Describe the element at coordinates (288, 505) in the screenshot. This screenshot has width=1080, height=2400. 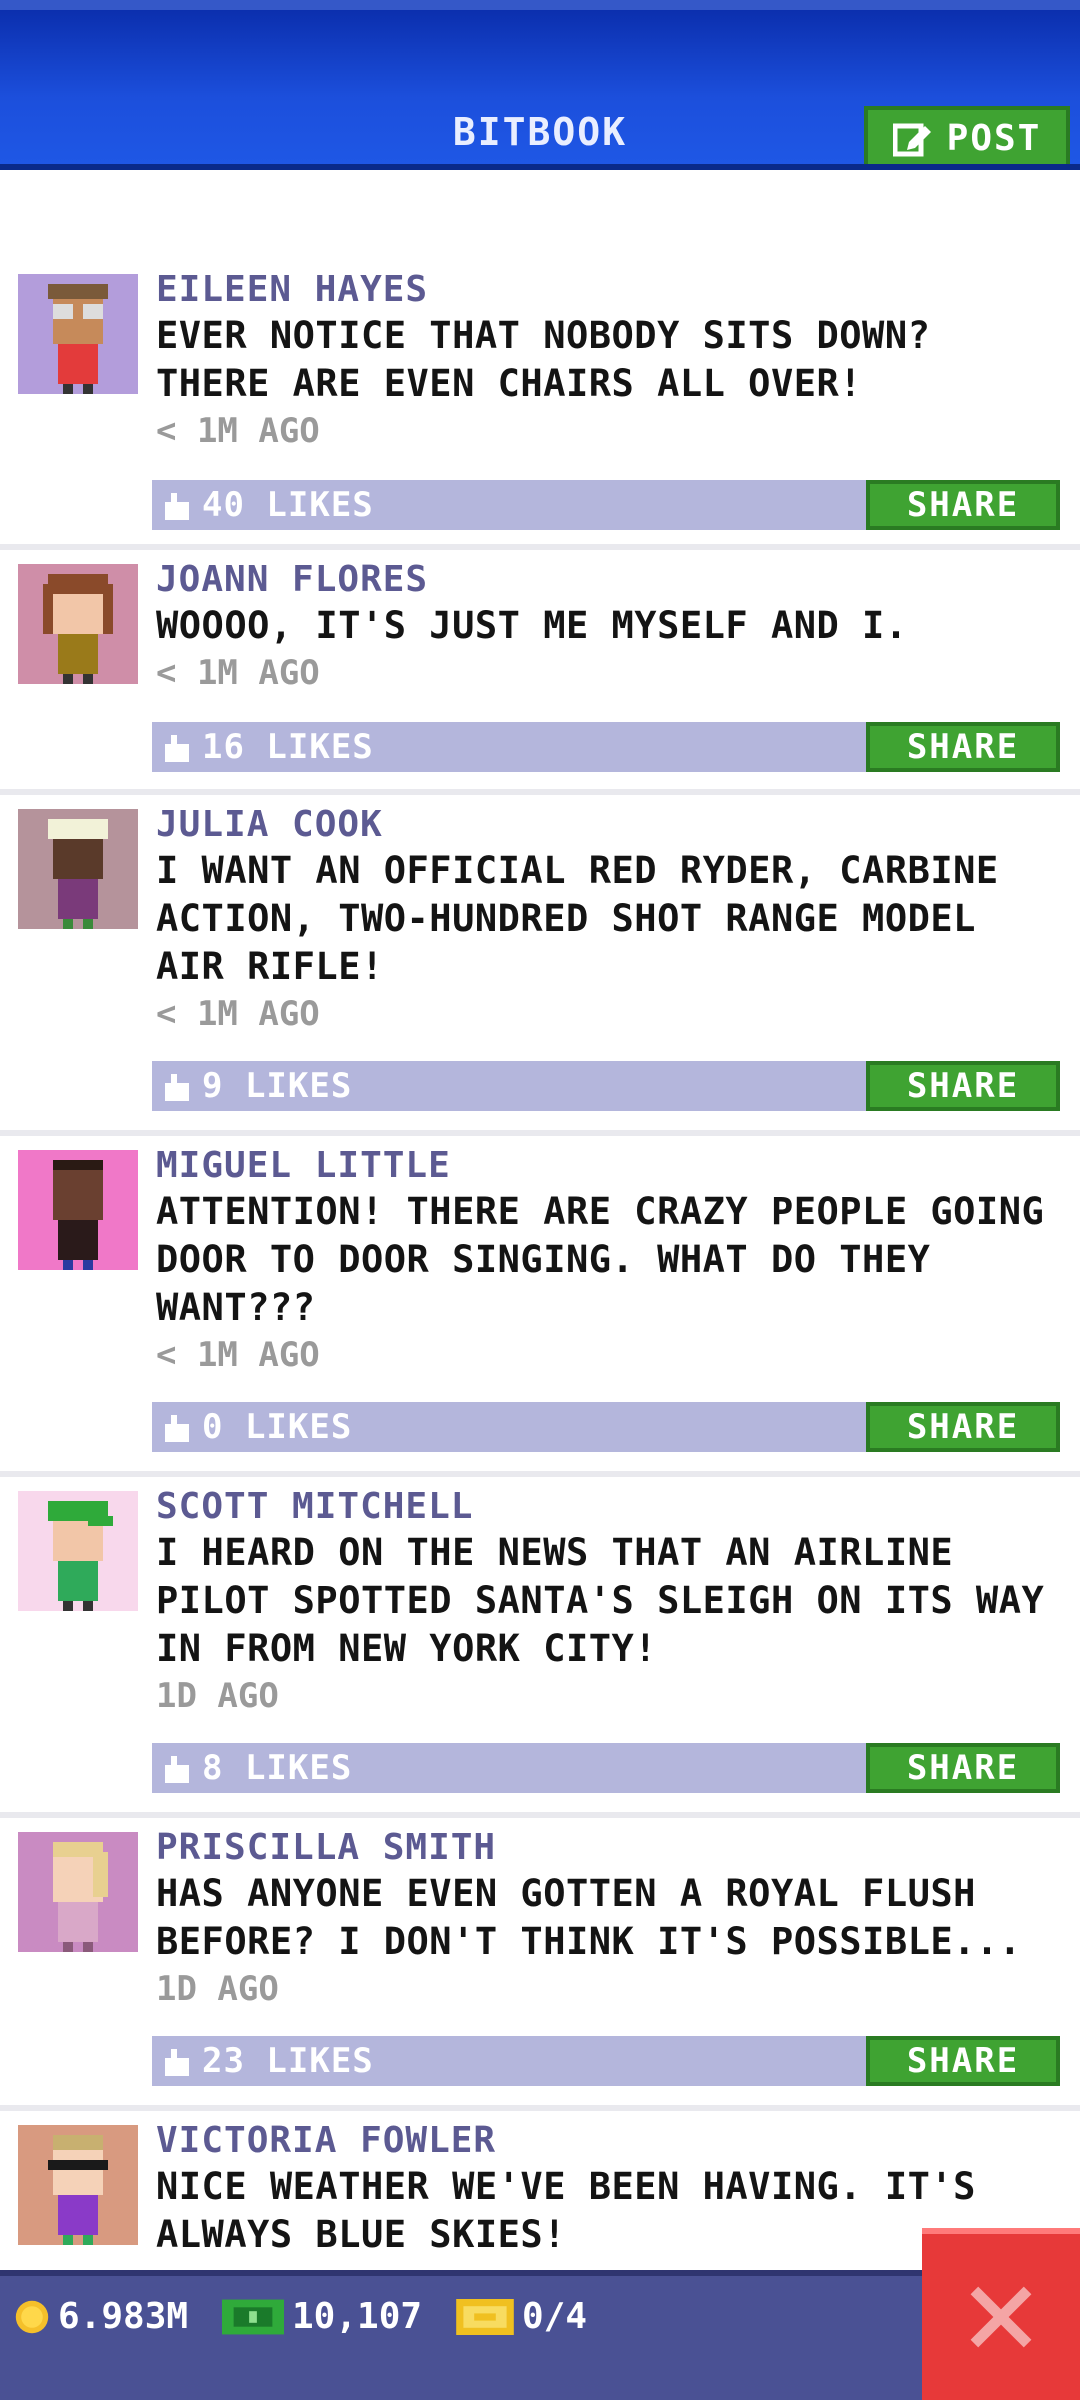
I see `likes-count: 40 LIKES` at that location.